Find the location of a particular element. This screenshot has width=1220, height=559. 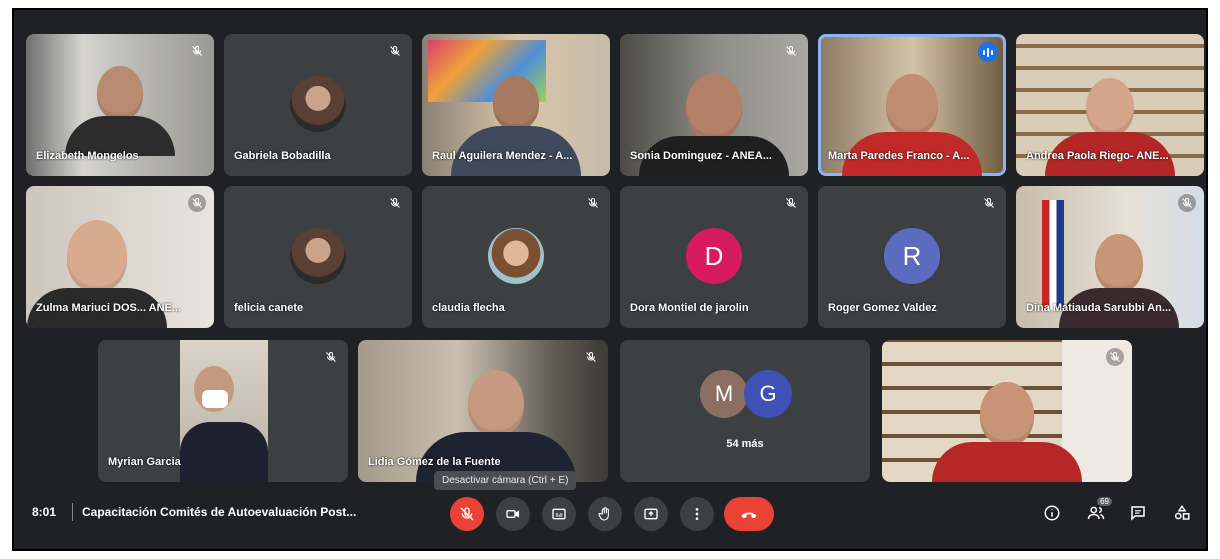

captions-button is located at coordinates (559, 514).